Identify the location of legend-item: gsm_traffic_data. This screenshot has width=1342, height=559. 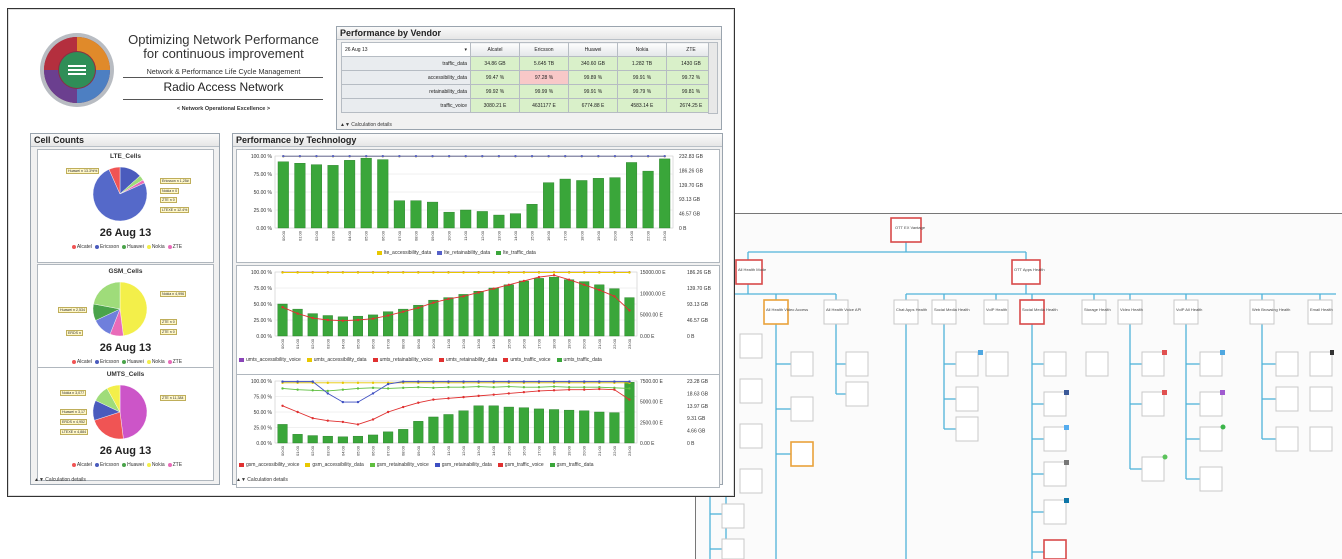
(571, 465).